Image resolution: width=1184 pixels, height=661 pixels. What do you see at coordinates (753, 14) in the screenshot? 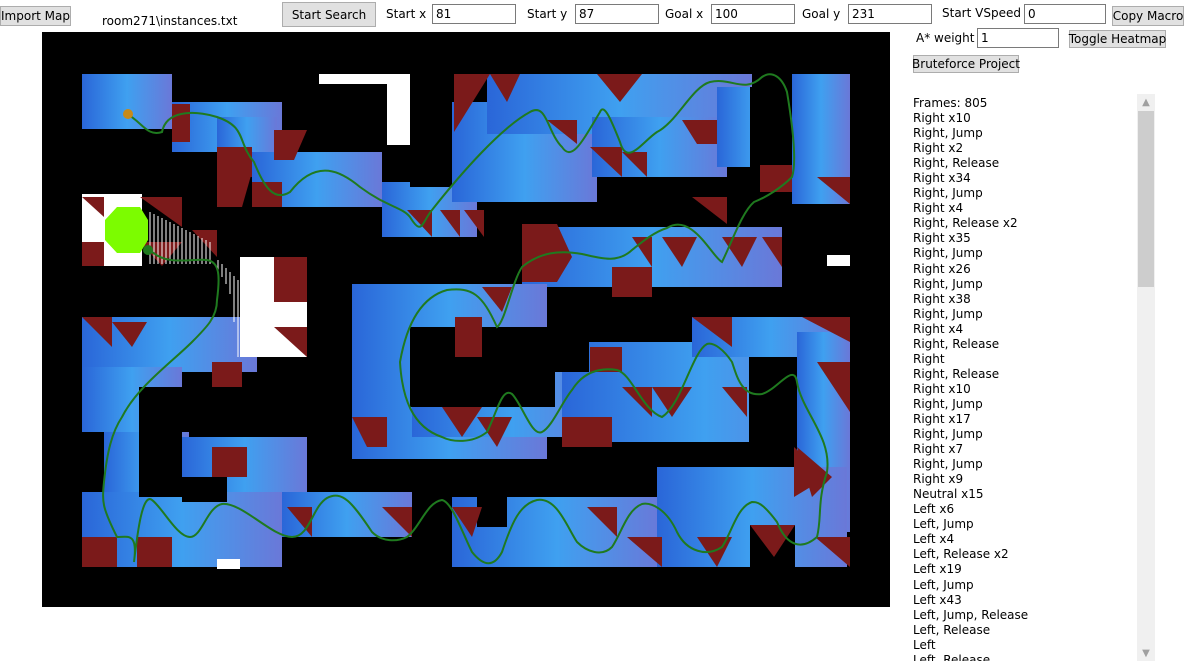
I see `goal-x-input` at bounding box center [753, 14].